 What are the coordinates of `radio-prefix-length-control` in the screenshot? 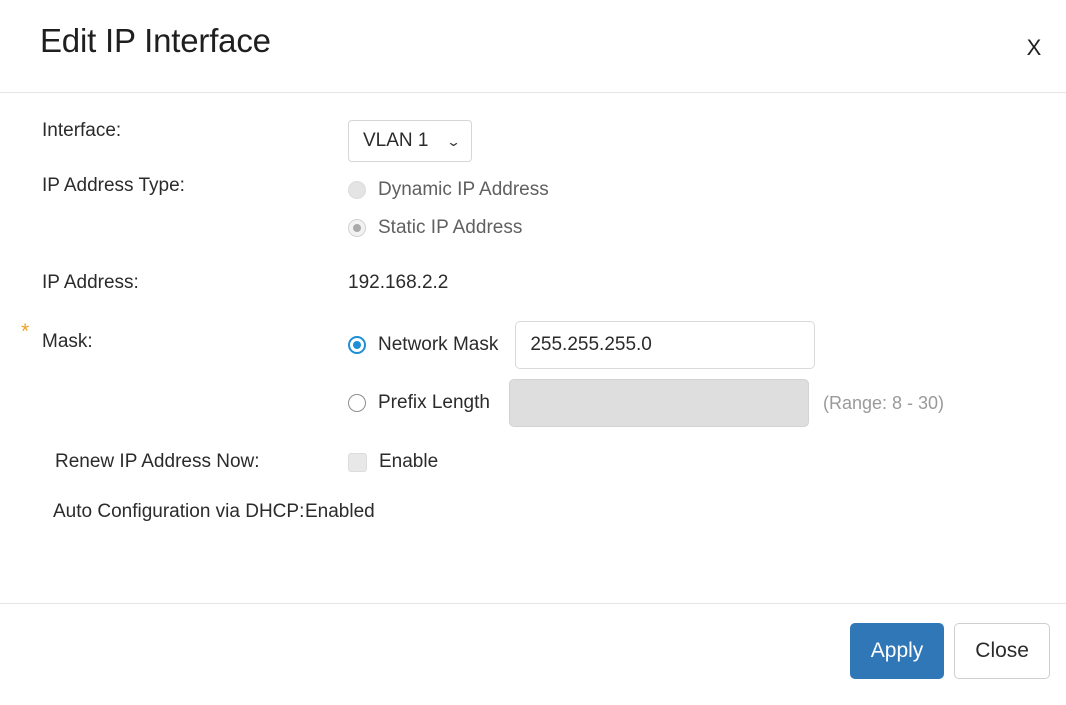 It's located at (357, 403).